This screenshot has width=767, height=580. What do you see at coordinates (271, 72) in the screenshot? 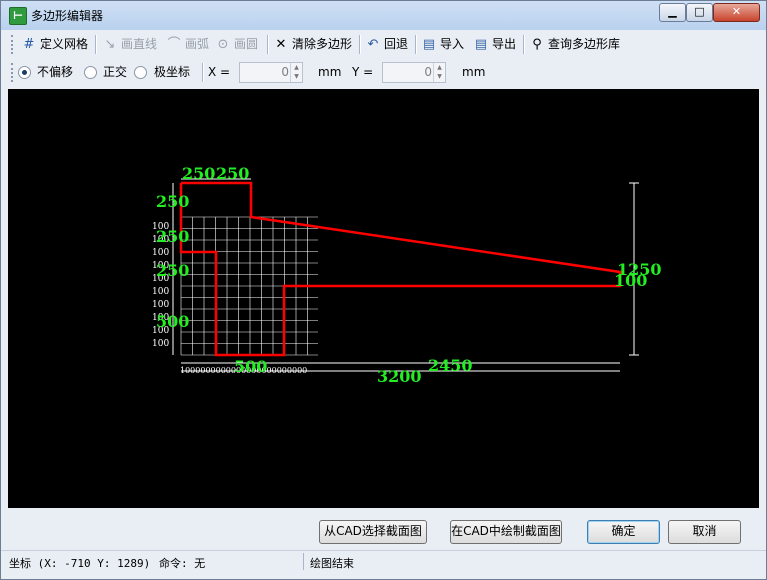
I see `x-offset-input: 0 ▲ ▼` at bounding box center [271, 72].